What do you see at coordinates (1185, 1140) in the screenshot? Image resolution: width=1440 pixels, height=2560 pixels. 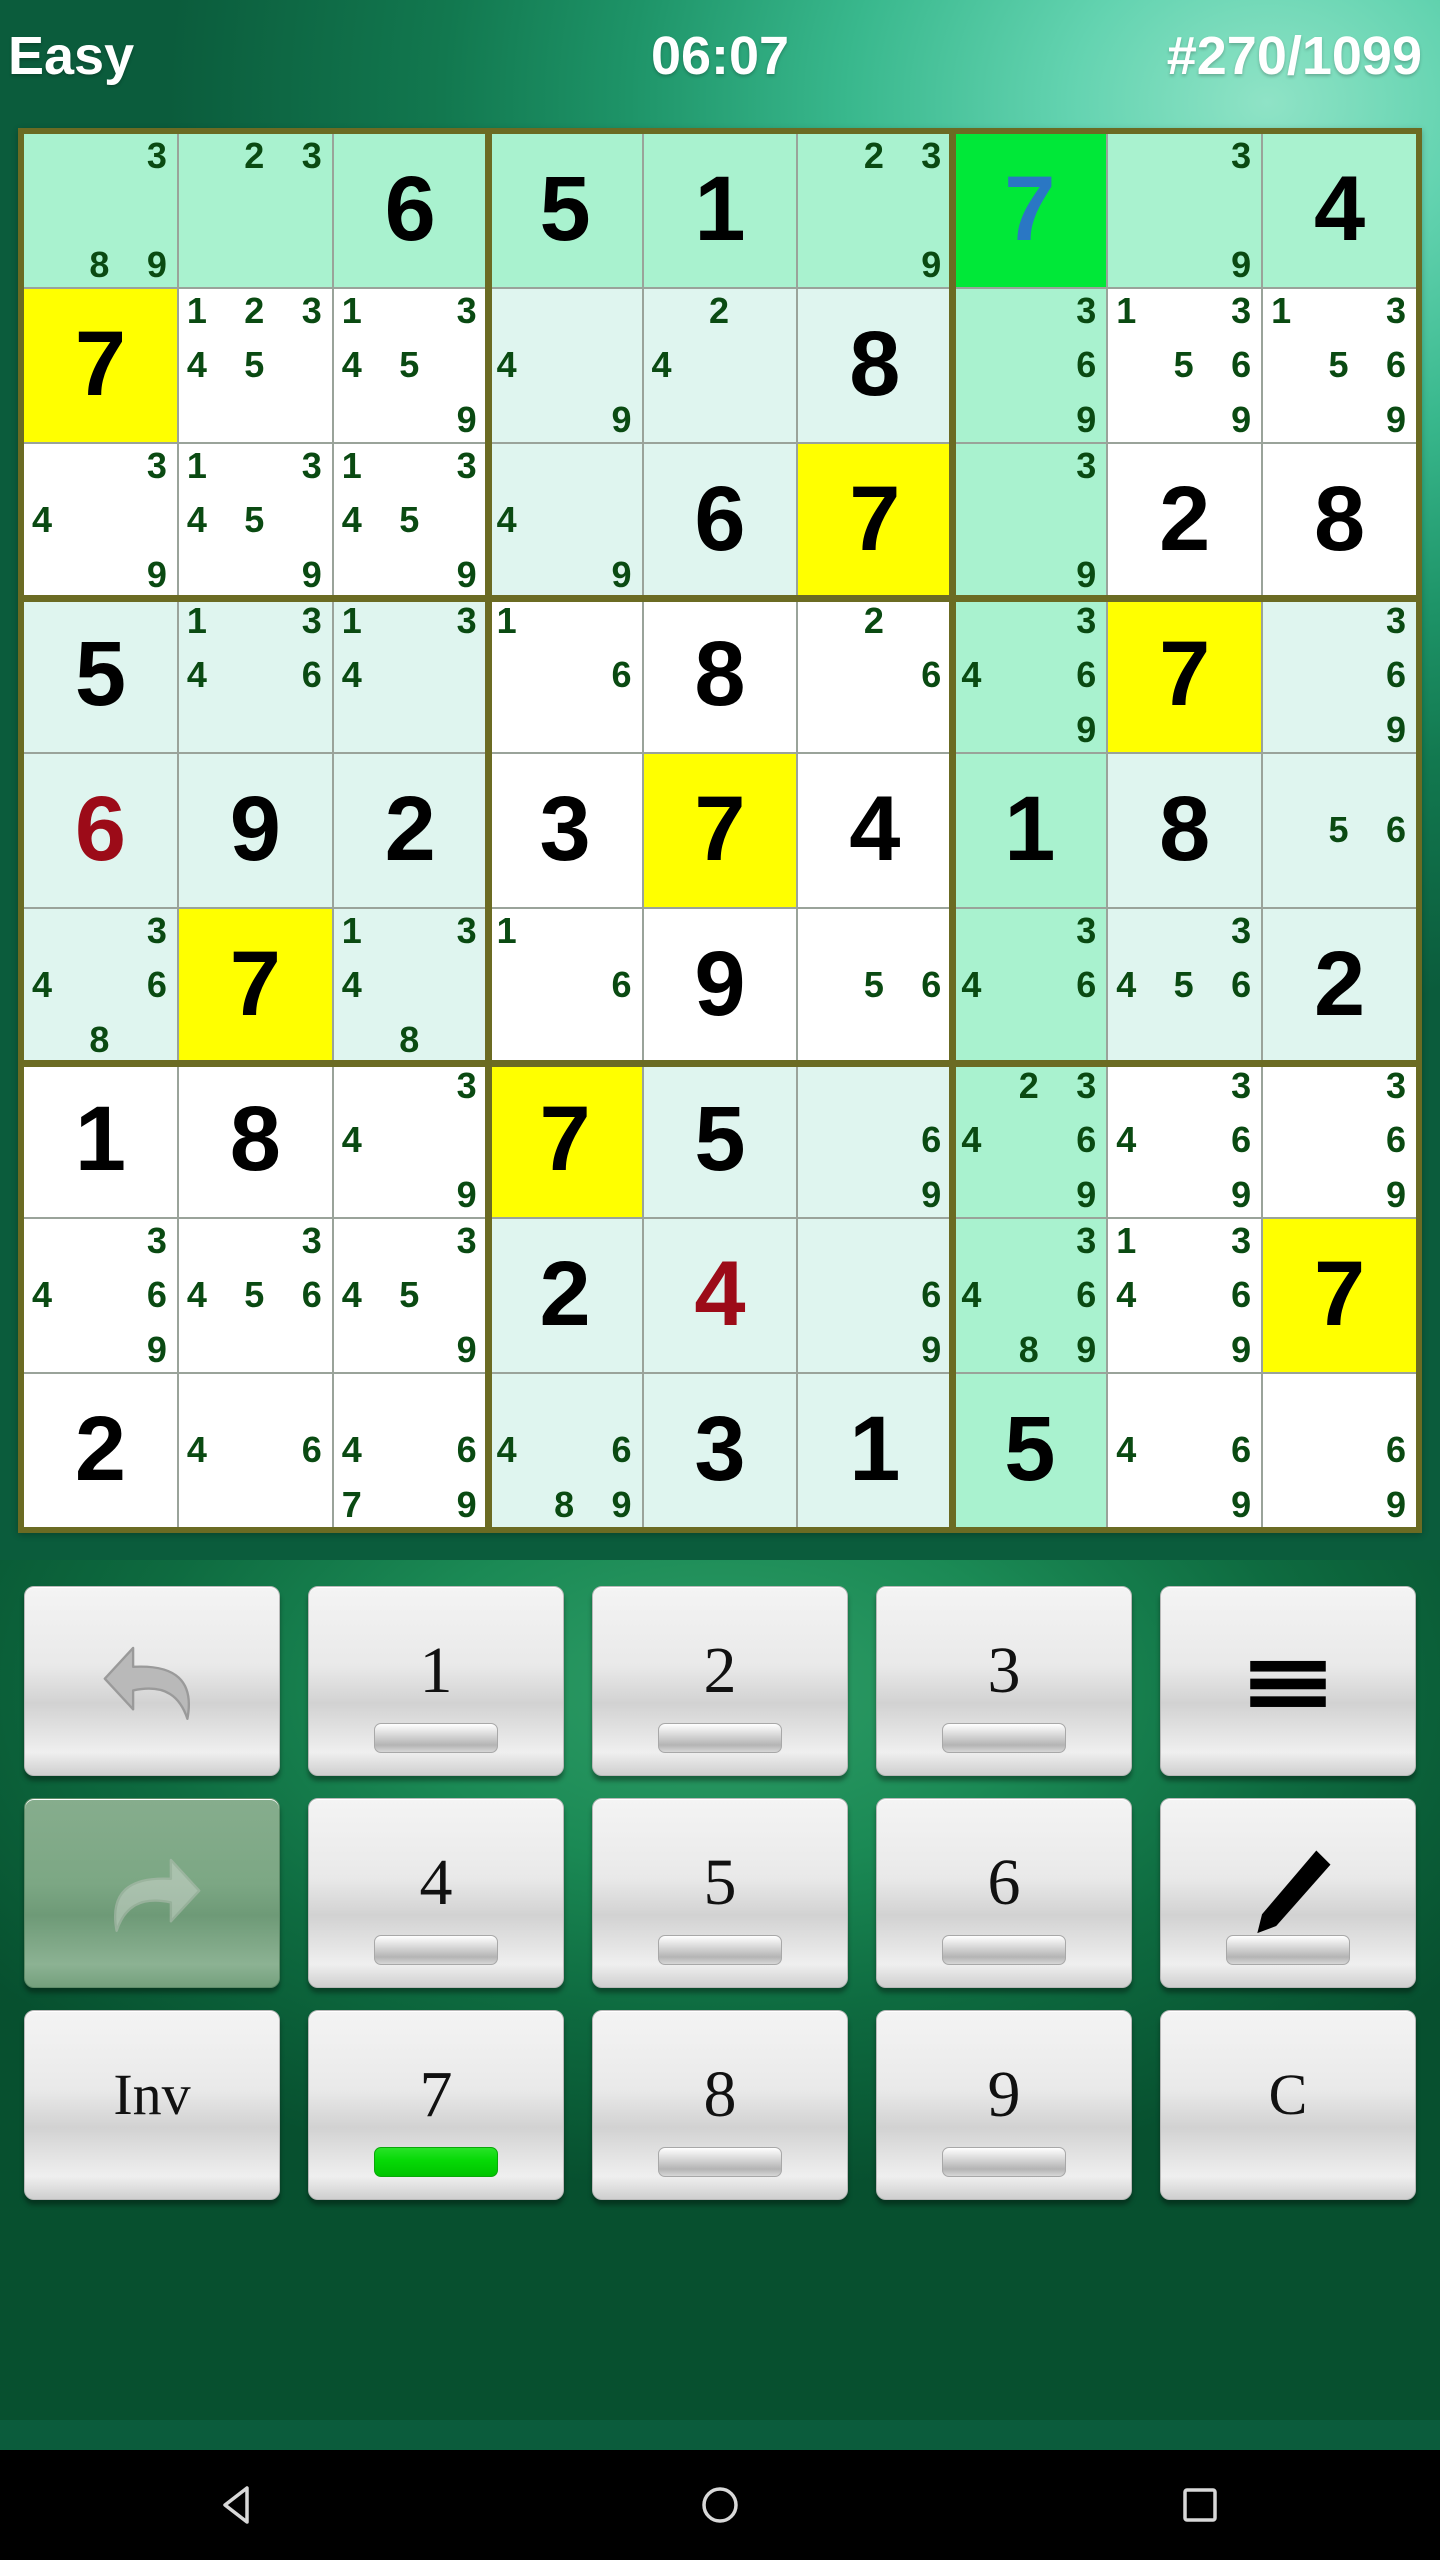 I see `sudoku-cell-r7c8: 123 456 789` at bounding box center [1185, 1140].